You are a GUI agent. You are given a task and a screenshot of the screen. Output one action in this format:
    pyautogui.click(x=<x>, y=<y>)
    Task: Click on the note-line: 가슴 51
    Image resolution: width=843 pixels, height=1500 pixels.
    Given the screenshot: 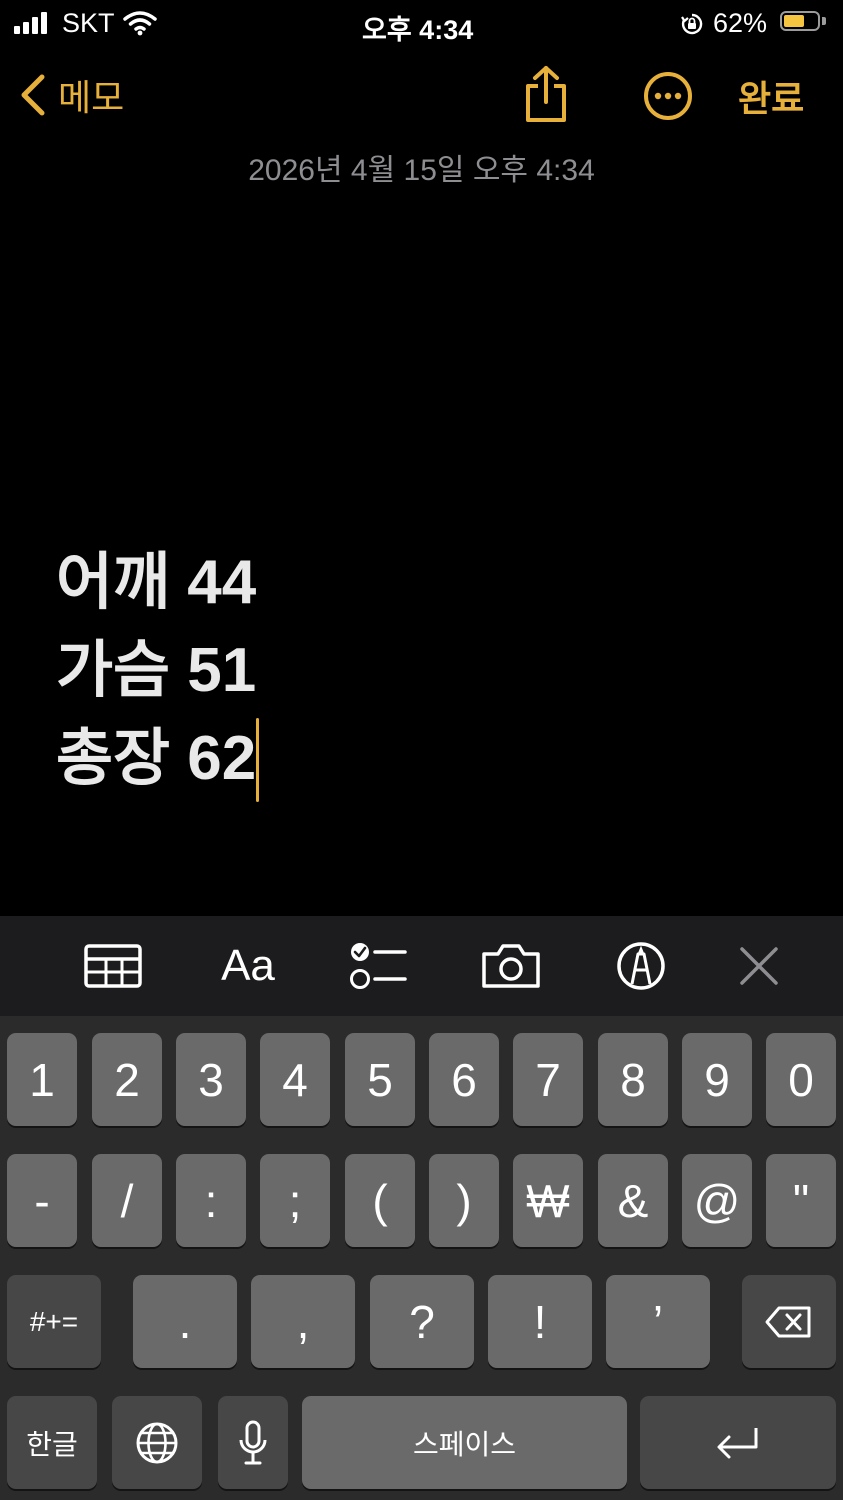 What is the action you would take?
    pyautogui.click(x=156, y=670)
    